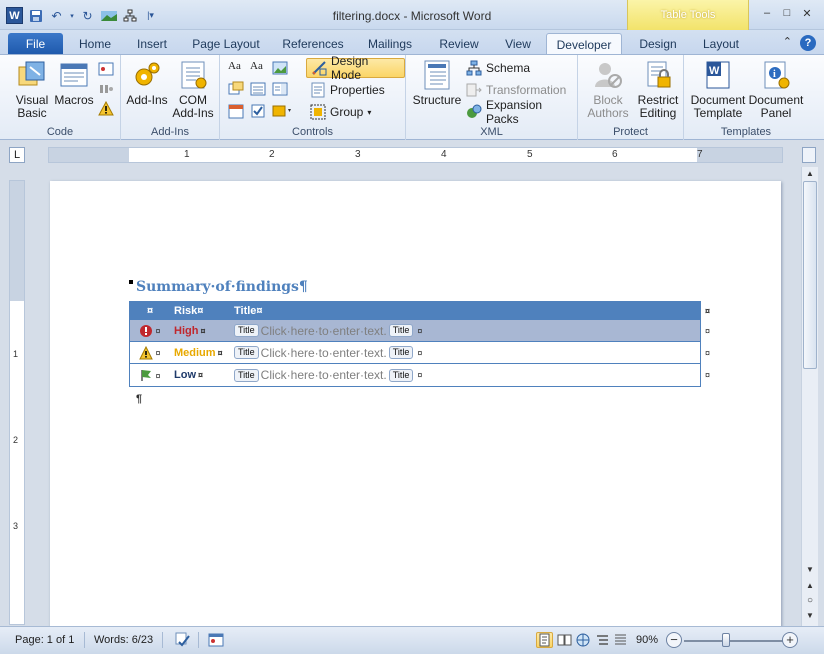 This screenshot has height=654, width=824. I want to click on macro-security-icon, so click(106, 108).